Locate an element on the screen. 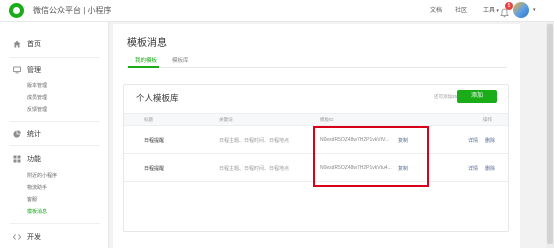 The height and width of the screenshot is (248, 554). tab-active-indicator is located at coordinates (143, 67).